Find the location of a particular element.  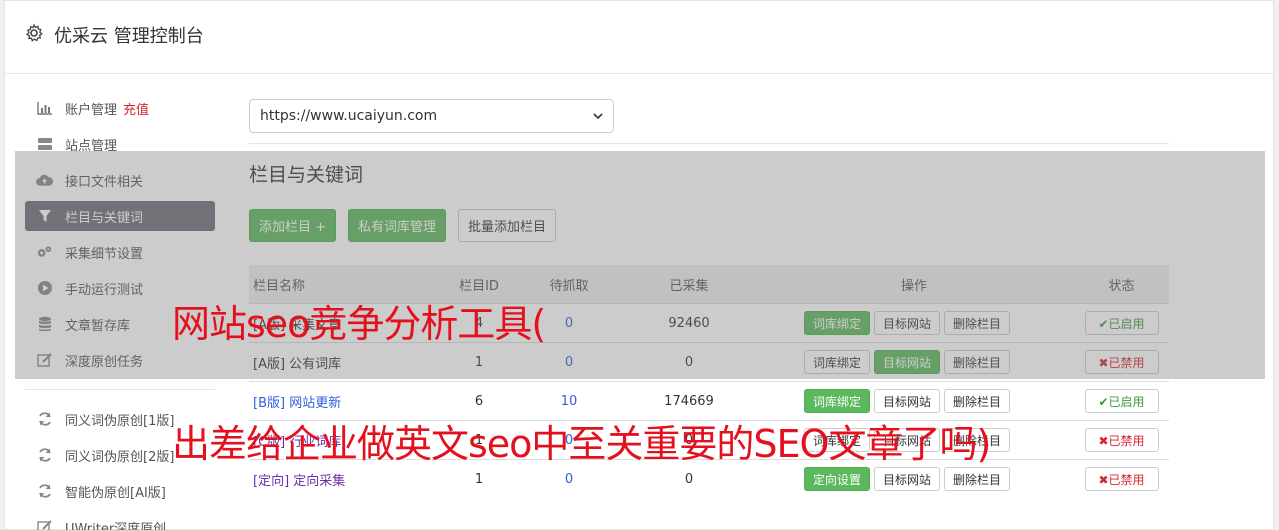

sidebar-item-label: 采集细节设置 is located at coordinates (104, 254).